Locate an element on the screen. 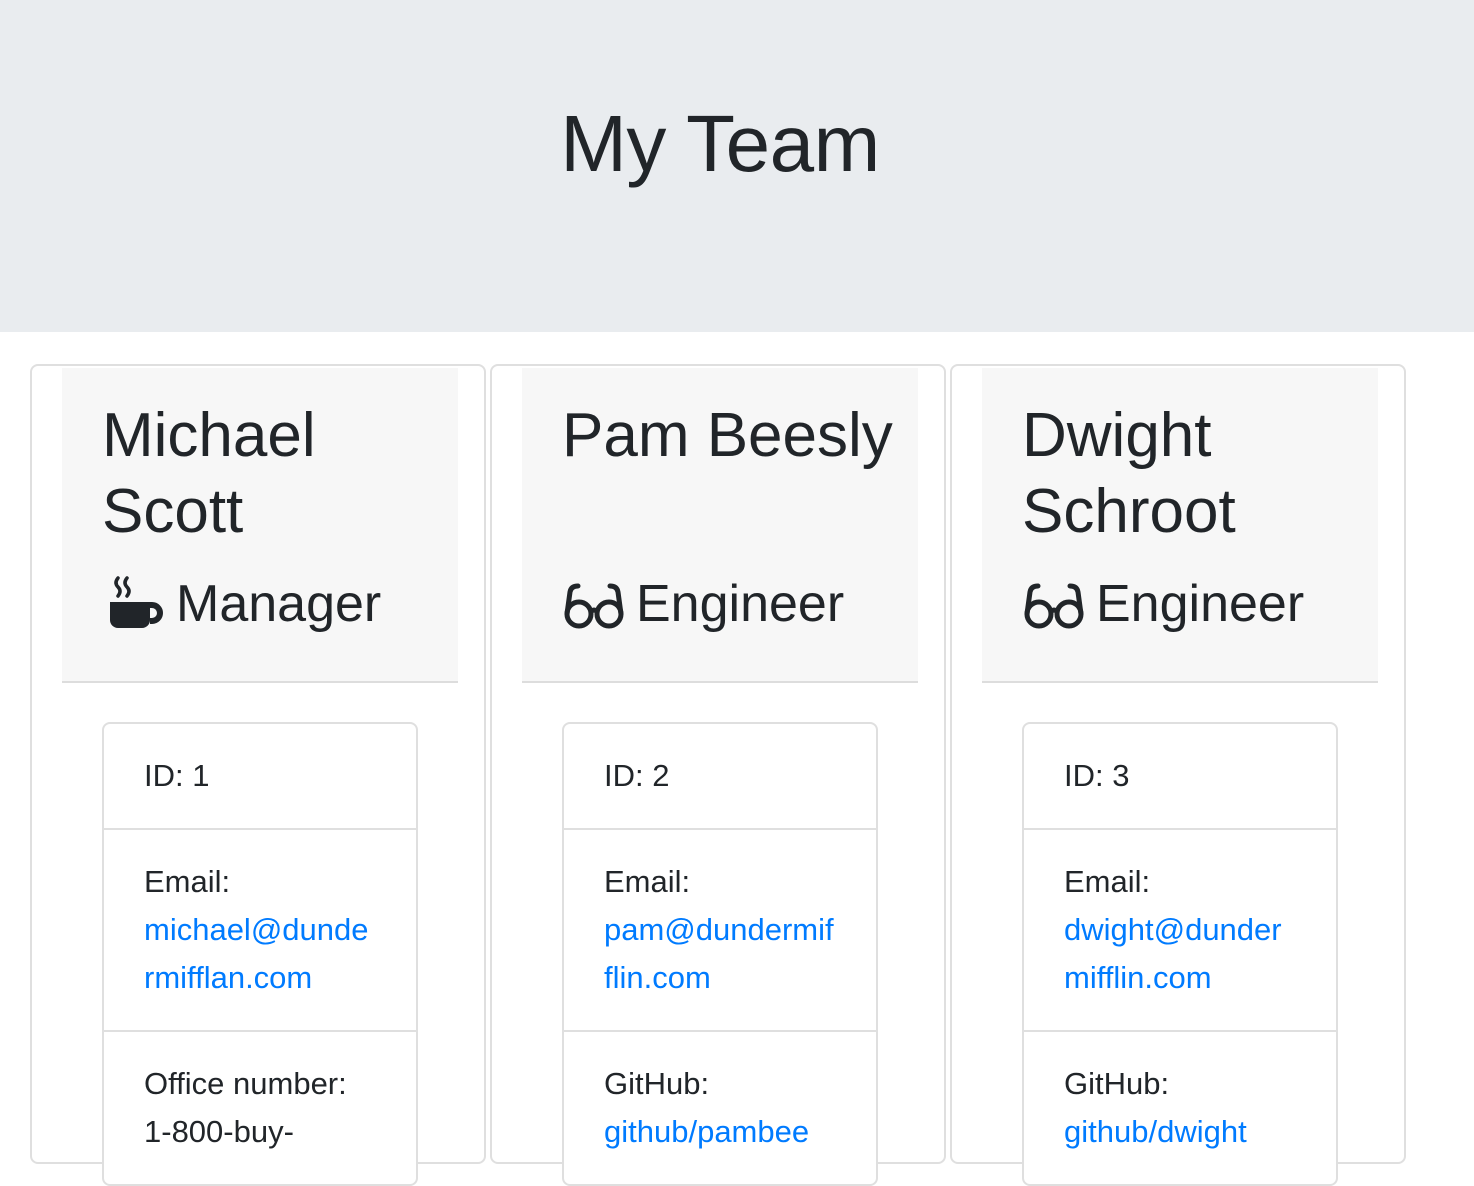  member-name: Michael Scott is located at coordinates (209, 473).